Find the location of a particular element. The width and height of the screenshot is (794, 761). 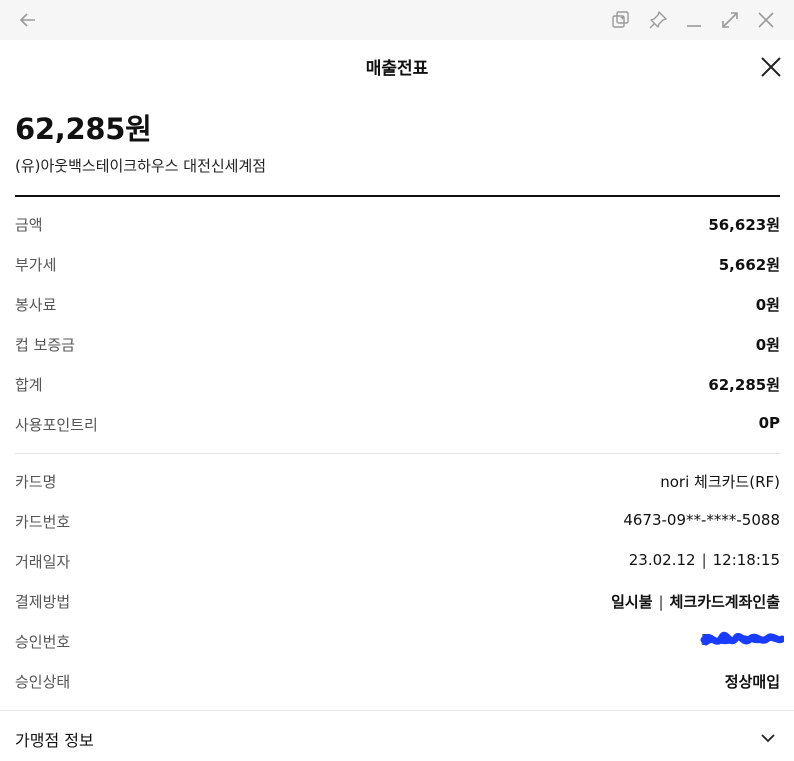

sum-value: 62,285원 is located at coordinates (744, 385).